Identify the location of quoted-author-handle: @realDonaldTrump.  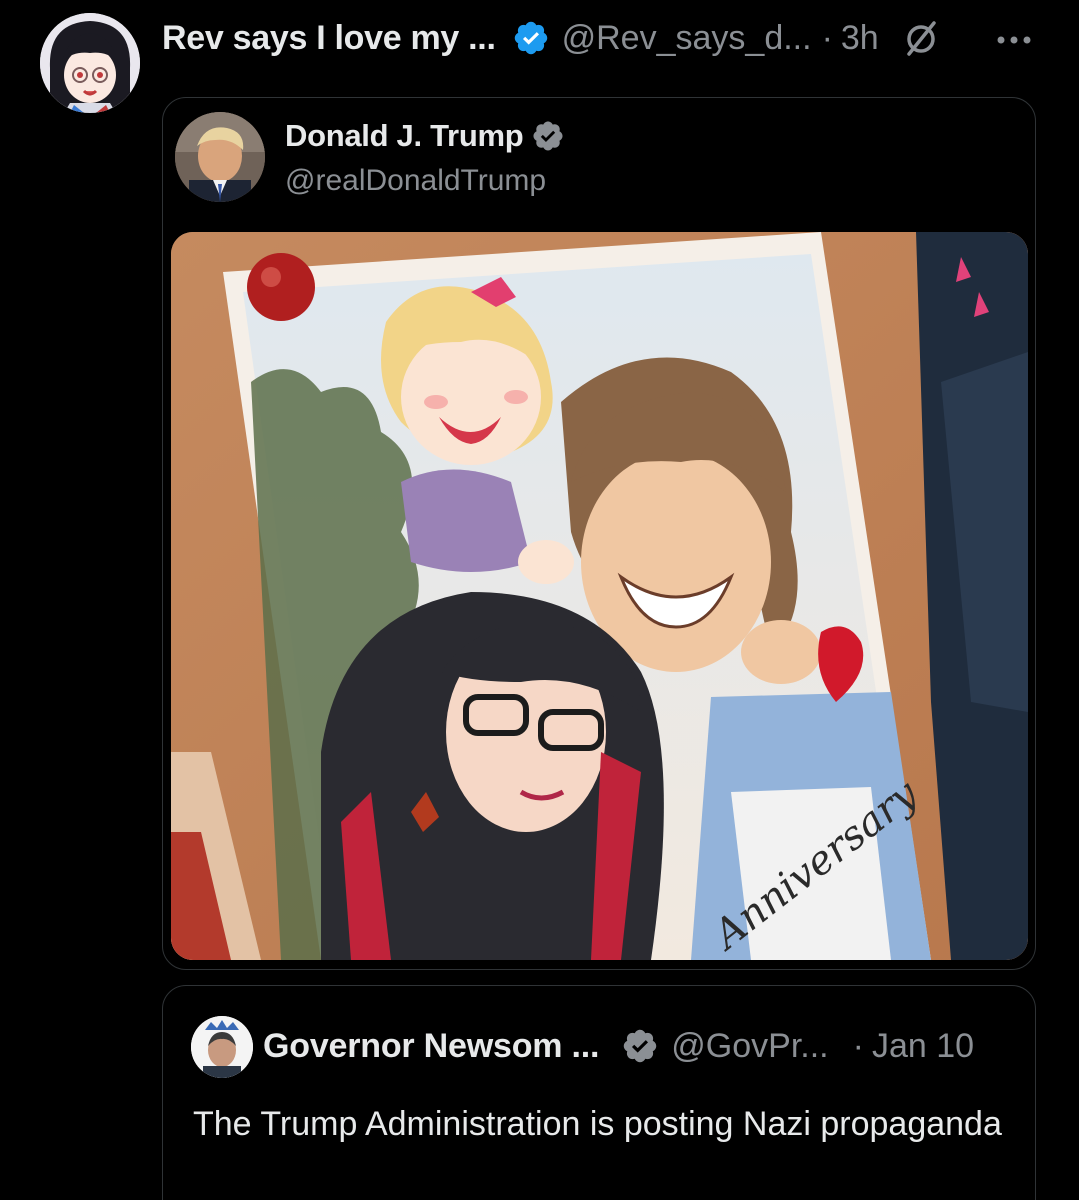
(415, 181).